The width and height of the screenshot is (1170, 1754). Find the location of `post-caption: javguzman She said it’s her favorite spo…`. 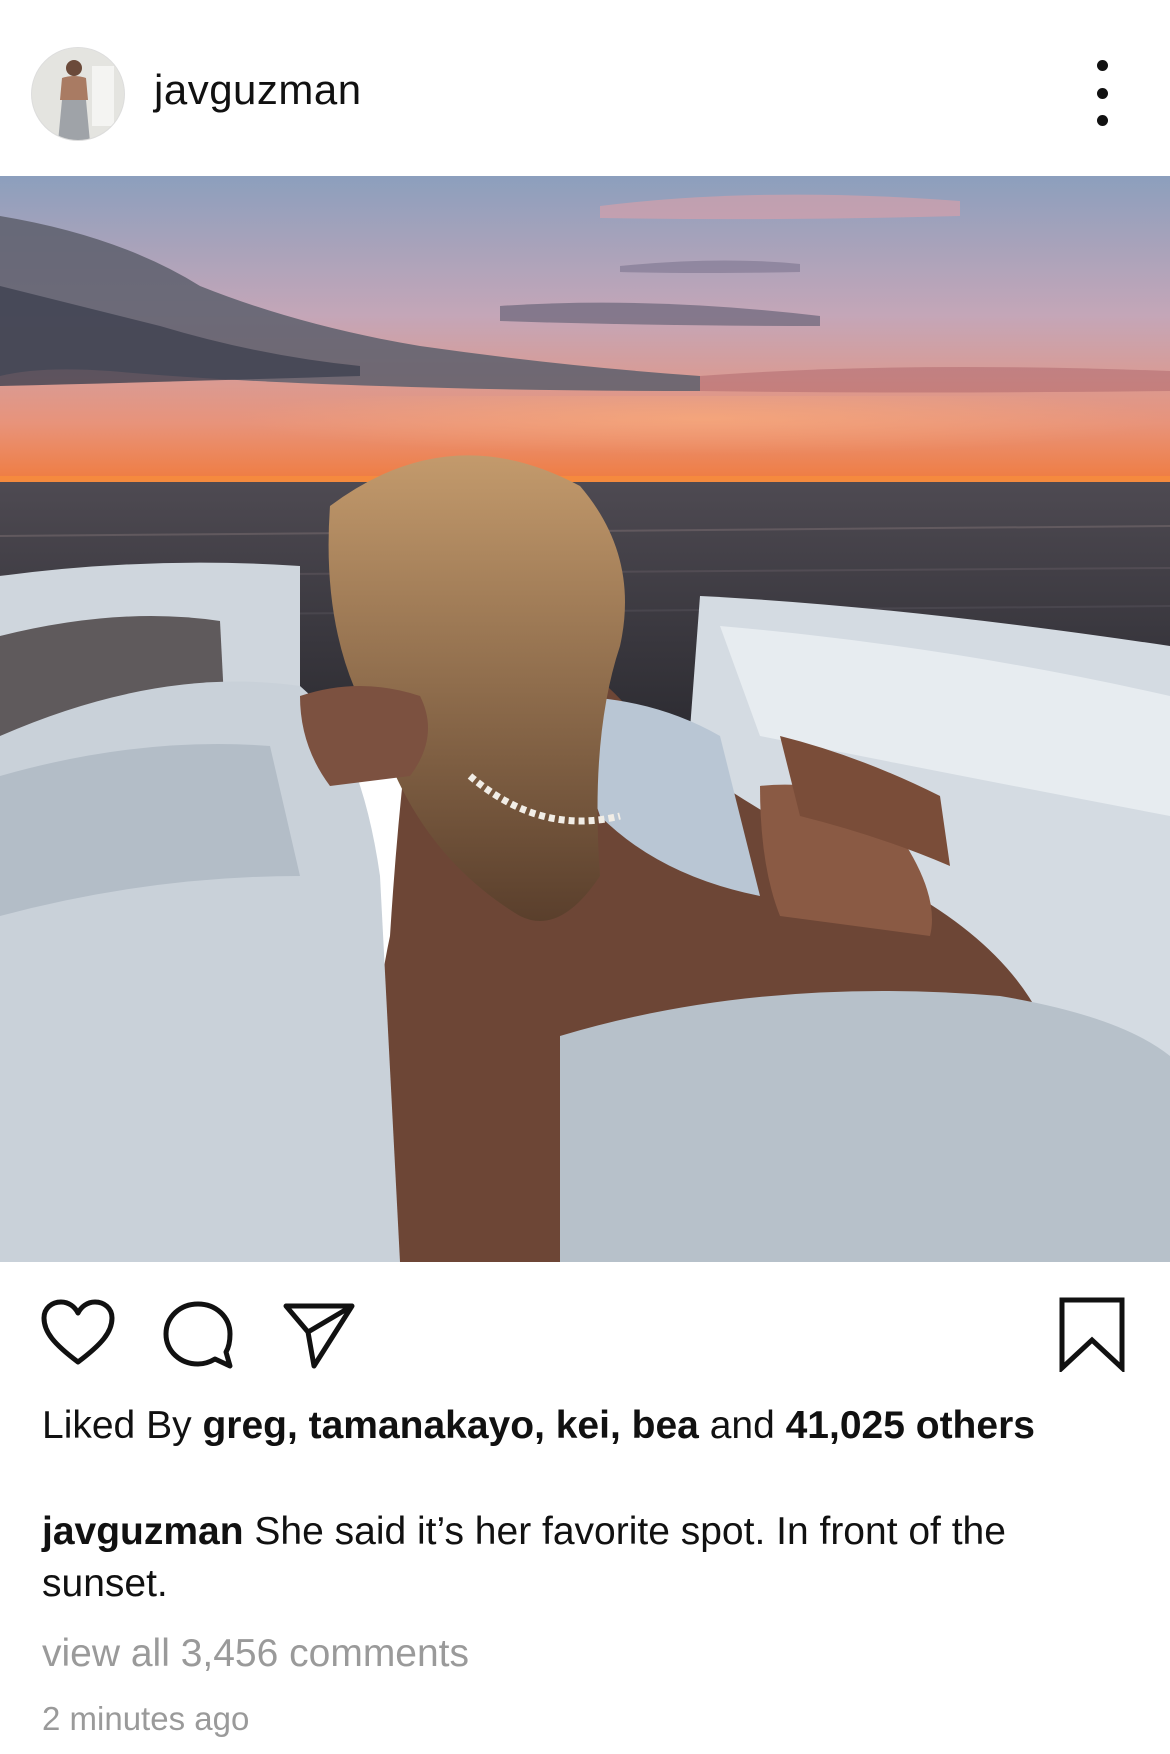

post-caption: javguzman She said it’s her favorite spo… is located at coordinates (587, 1558).